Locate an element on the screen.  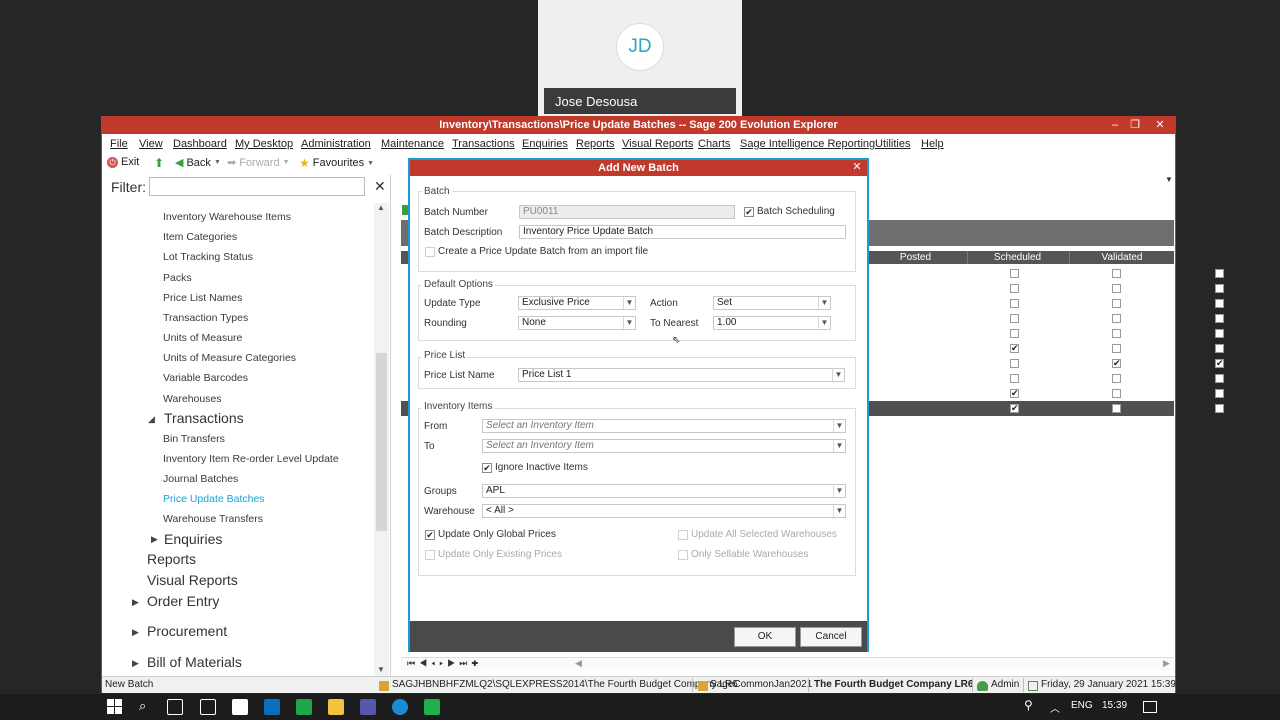
menu-administration: Administration is located at coordinates (336, 144).